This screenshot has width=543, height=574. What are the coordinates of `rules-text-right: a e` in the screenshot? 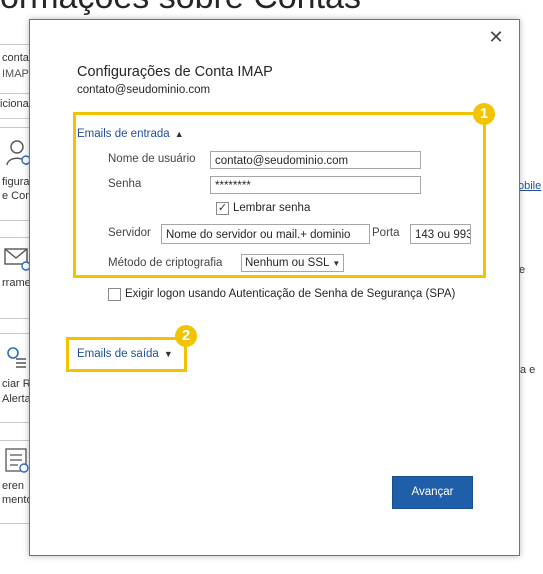 It's located at (528, 370).